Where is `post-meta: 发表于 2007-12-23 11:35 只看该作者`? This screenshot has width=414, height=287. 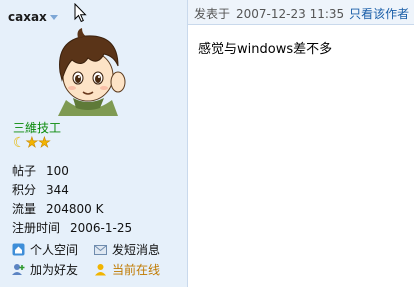 post-meta: 发表于 2007-12-23 11:35 只看该作者 is located at coordinates (301, 13).